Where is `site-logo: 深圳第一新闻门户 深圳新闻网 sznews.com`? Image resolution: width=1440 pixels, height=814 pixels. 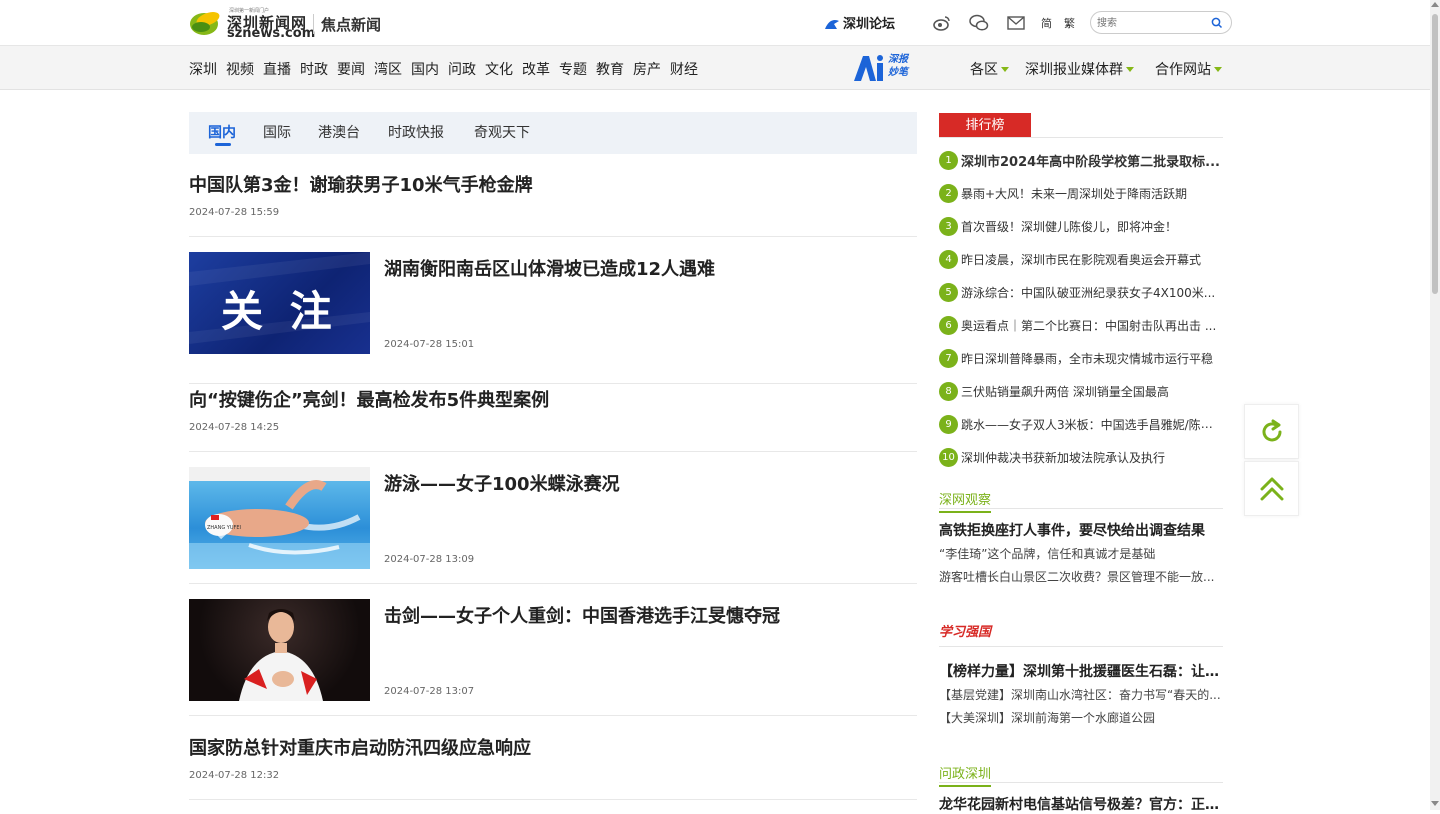 site-logo: 深圳第一新闻门户 深圳新闻网 sznews.com is located at coordinates (252, 24).